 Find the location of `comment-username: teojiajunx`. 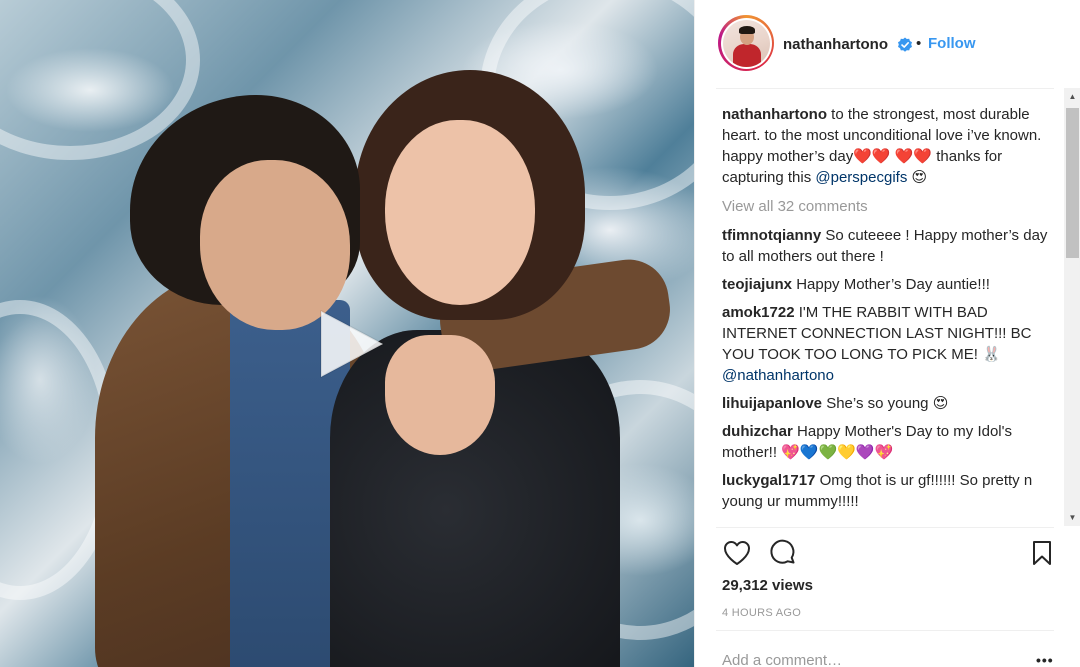

comment-username: teojiajunx is located at coordinates (757, 284).